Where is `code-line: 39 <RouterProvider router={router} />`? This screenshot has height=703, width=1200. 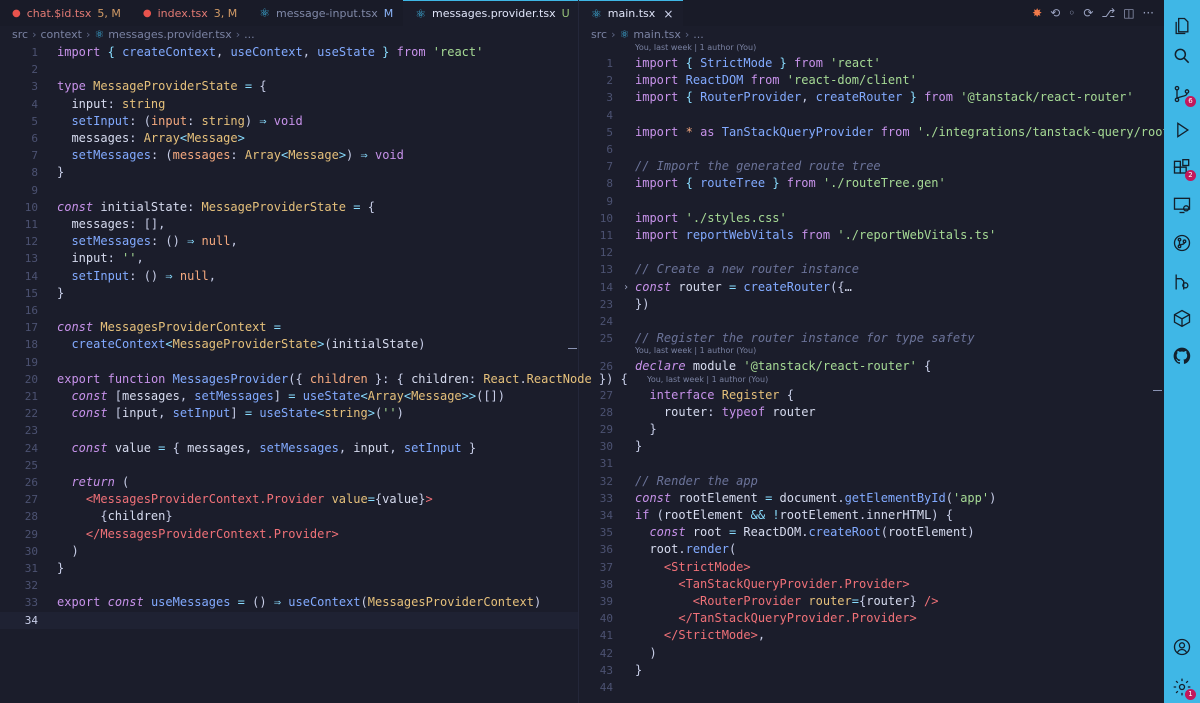
code-line: 39 <RouterProvider router={router} /> is located at coordinates (871, 601).